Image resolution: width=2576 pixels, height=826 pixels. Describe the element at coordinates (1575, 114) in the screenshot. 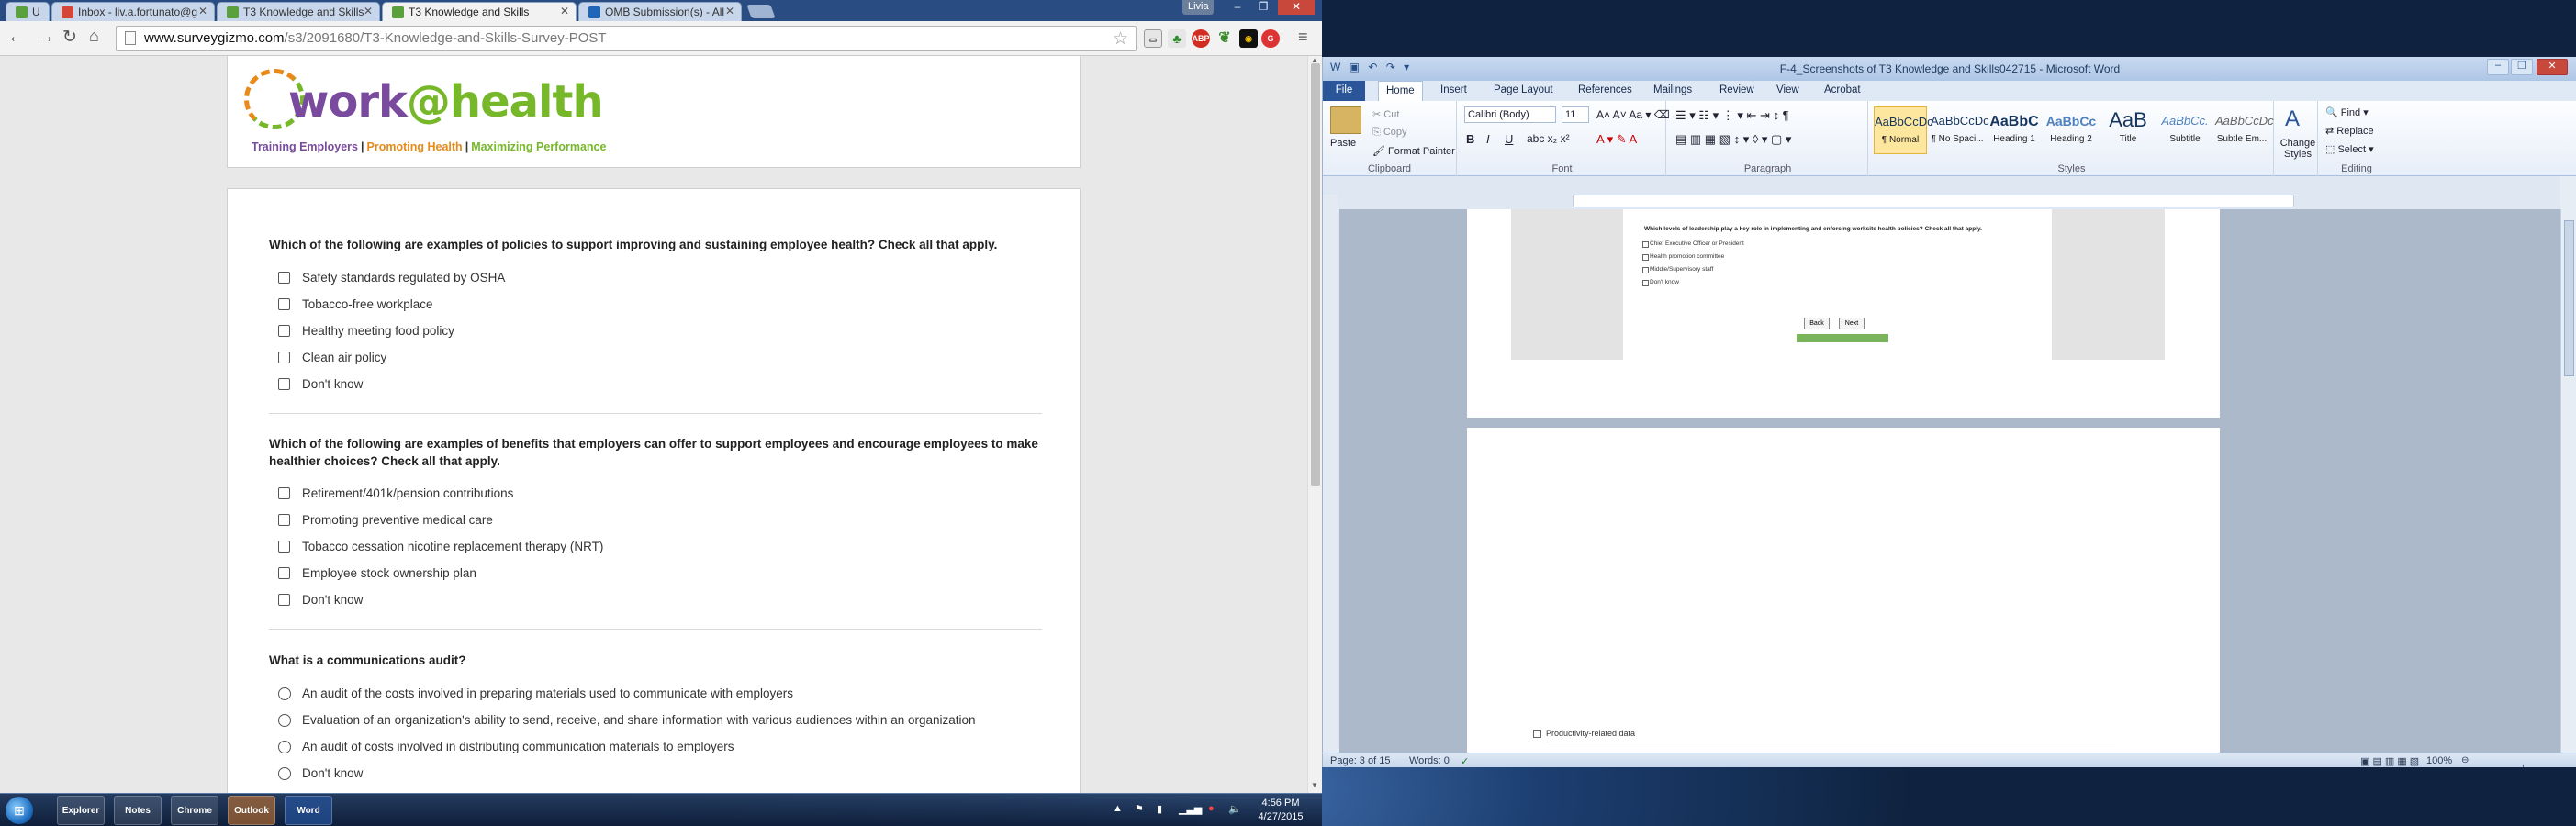

I see `font-size-select: 11` at that location.